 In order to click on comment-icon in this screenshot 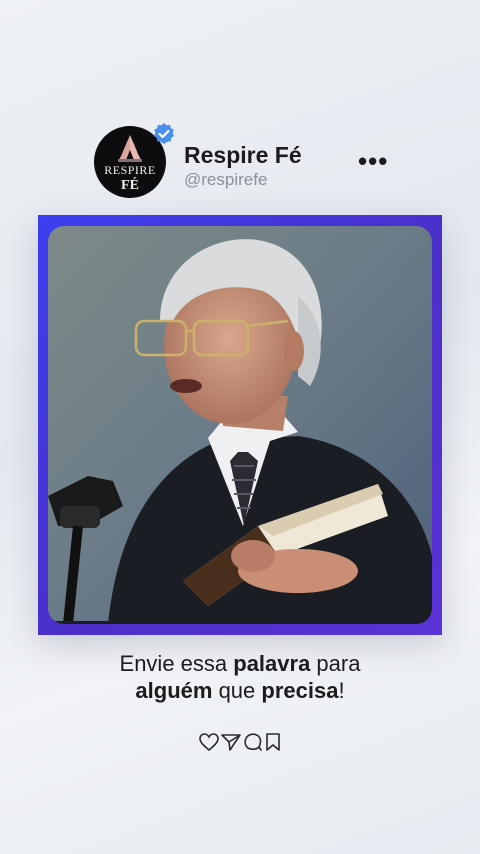, I will do `click(253, 742)`.